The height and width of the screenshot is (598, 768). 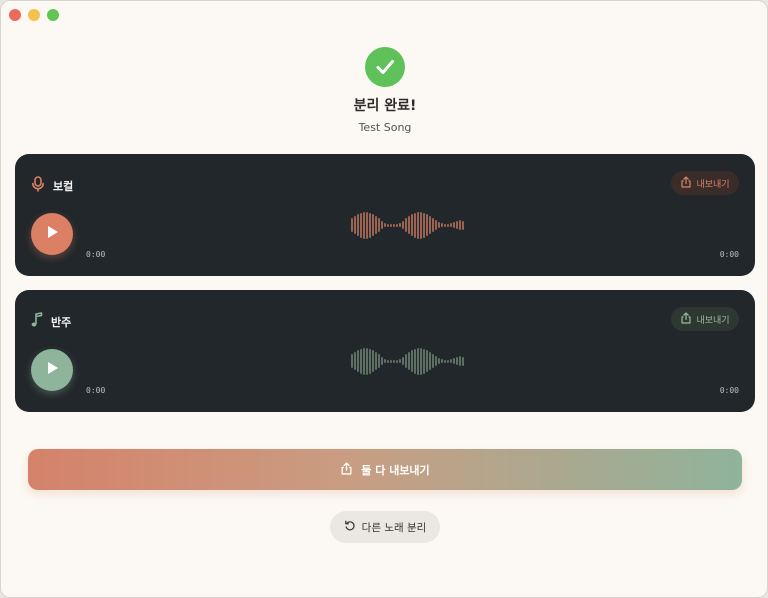 I want to click on instrumental-waveform, so click(x=413, y=361).